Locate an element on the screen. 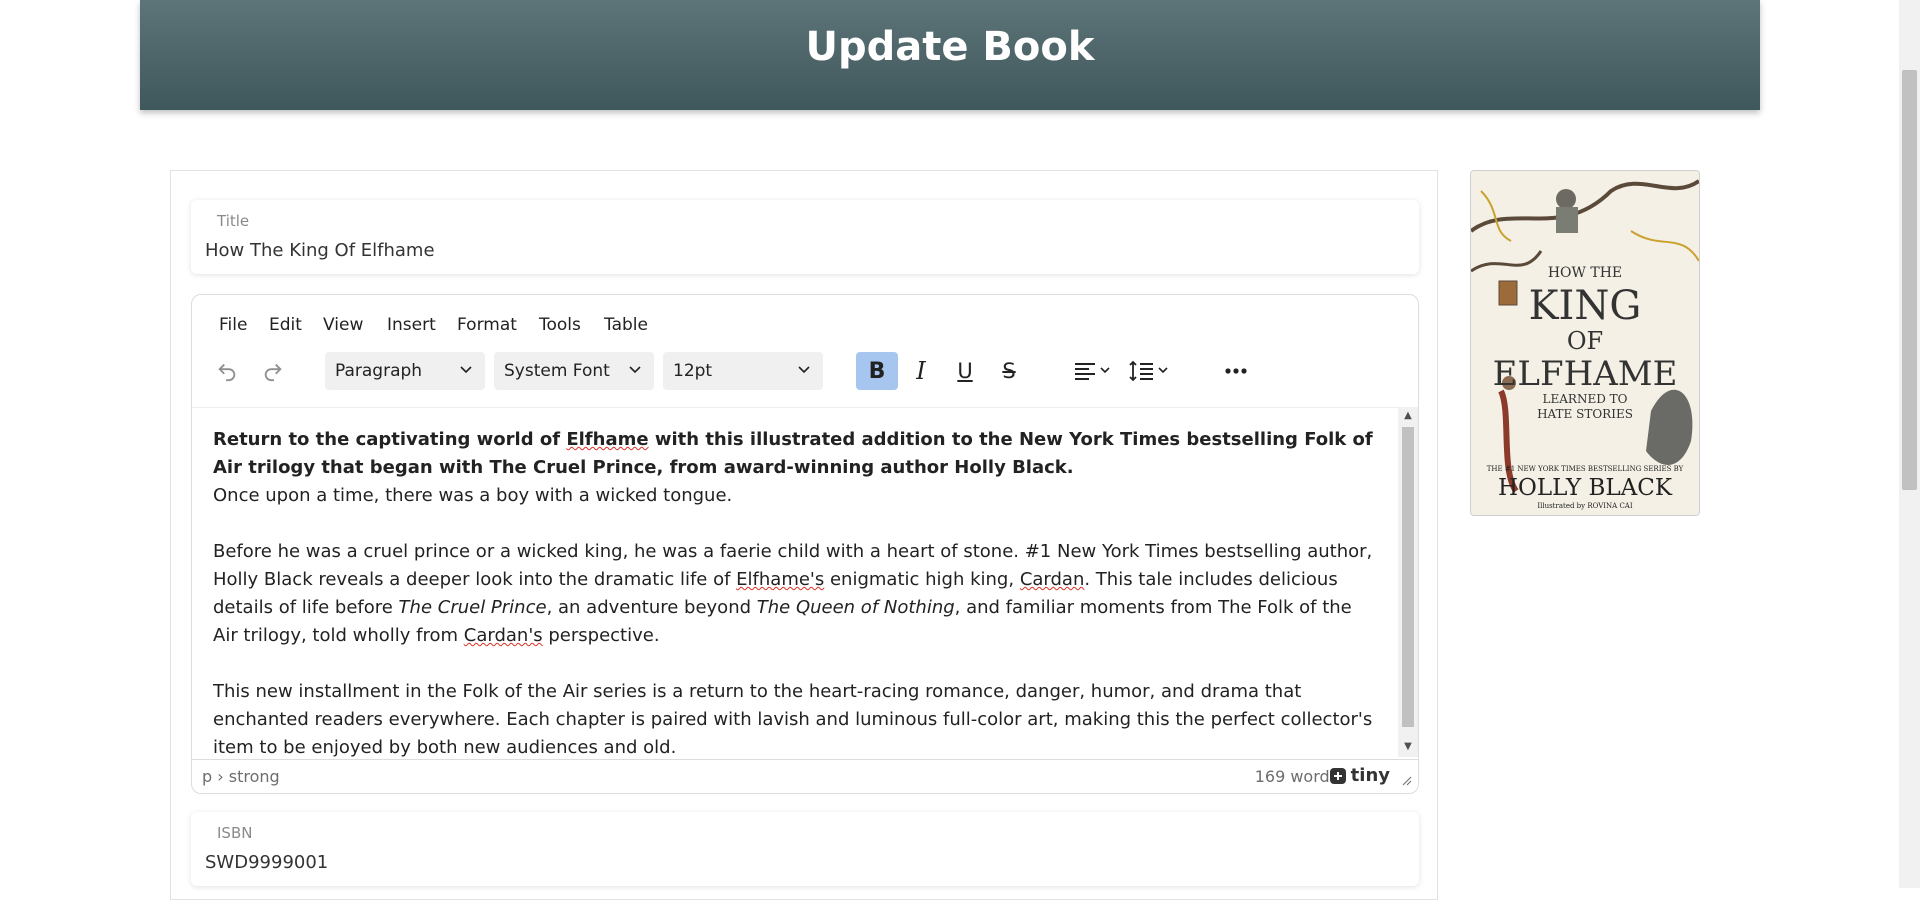 This screenshot has height=900, width=1920. italic-title: The Cruel Prince is located at coordinates (472, 607).